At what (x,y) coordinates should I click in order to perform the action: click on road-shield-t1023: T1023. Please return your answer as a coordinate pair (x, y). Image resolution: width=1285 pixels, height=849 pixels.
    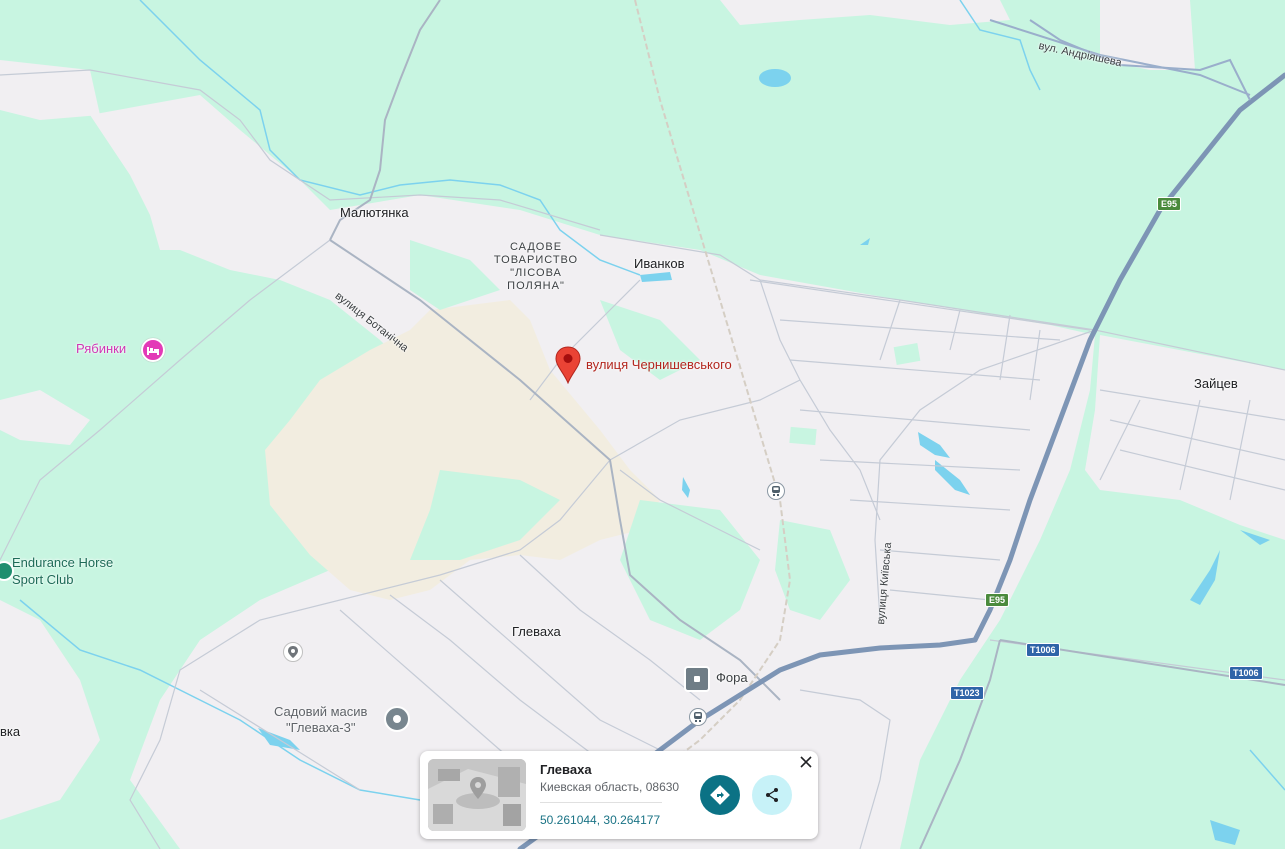
    Looking at the image, I should click on (967, 693).